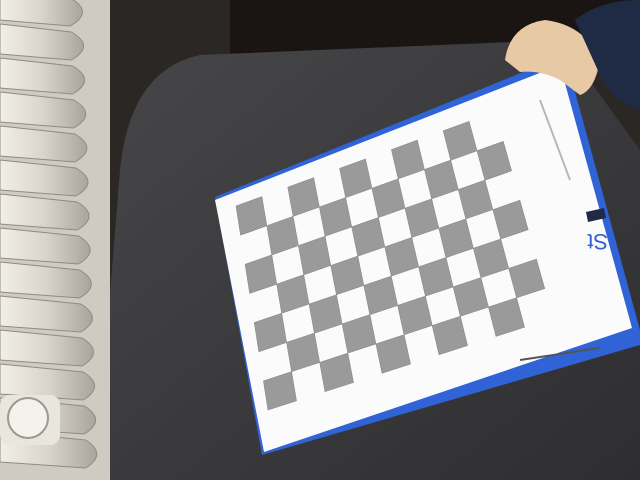 This screenshot has width=640, height=480. I want to click on board-text: St, so click(597, 241).